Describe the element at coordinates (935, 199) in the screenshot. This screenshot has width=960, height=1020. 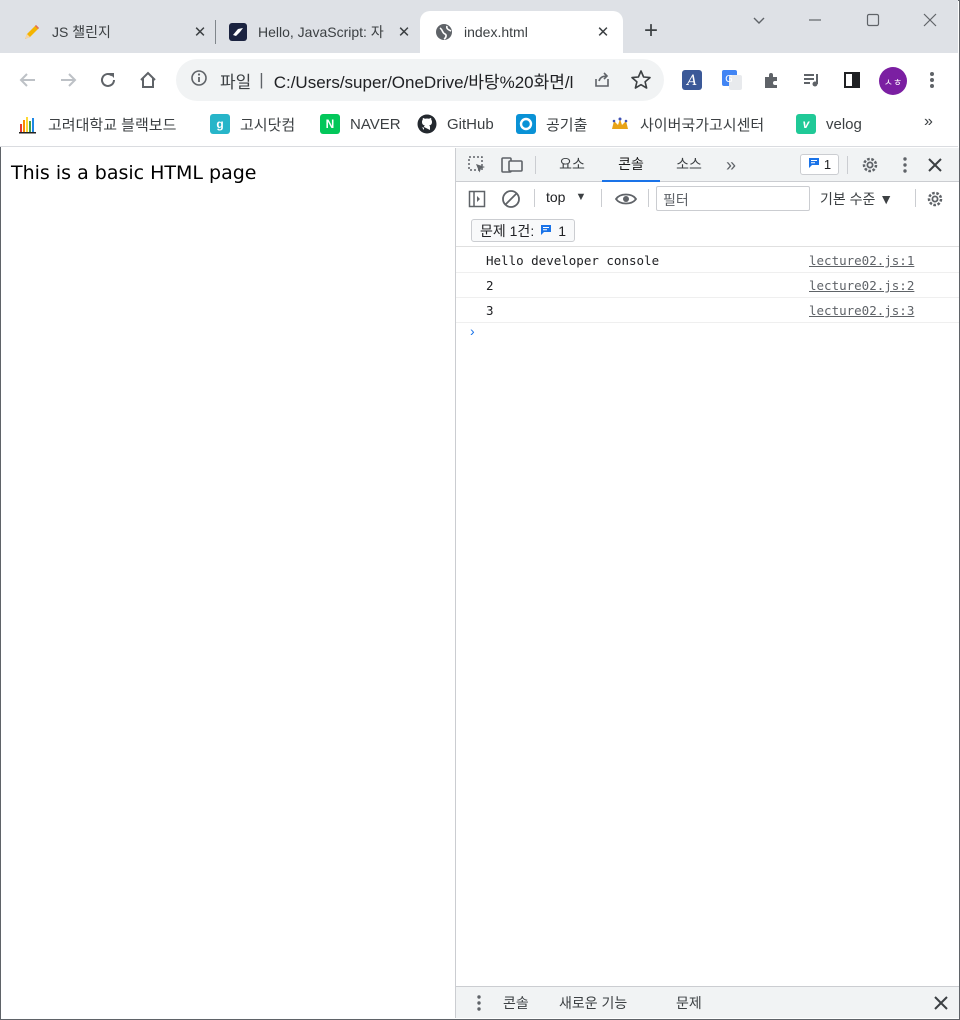
I see `console-settings-gear-icon` at that location.